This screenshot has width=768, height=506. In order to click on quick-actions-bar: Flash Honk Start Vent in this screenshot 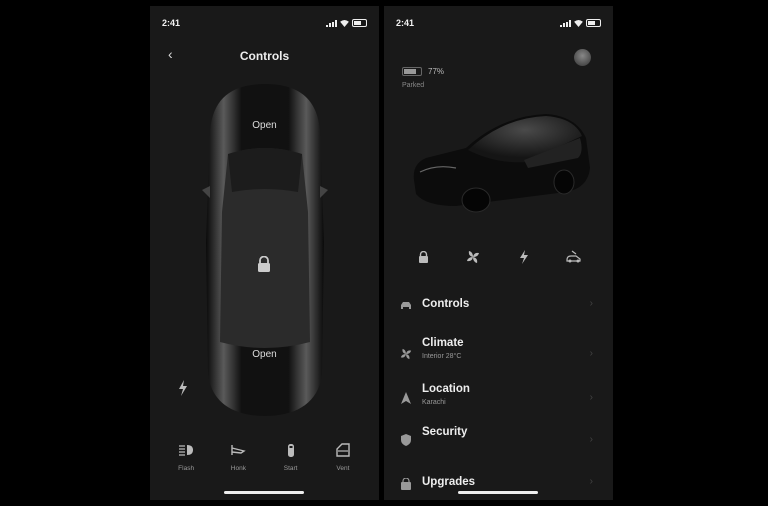, I will do `click(264, 457)`.